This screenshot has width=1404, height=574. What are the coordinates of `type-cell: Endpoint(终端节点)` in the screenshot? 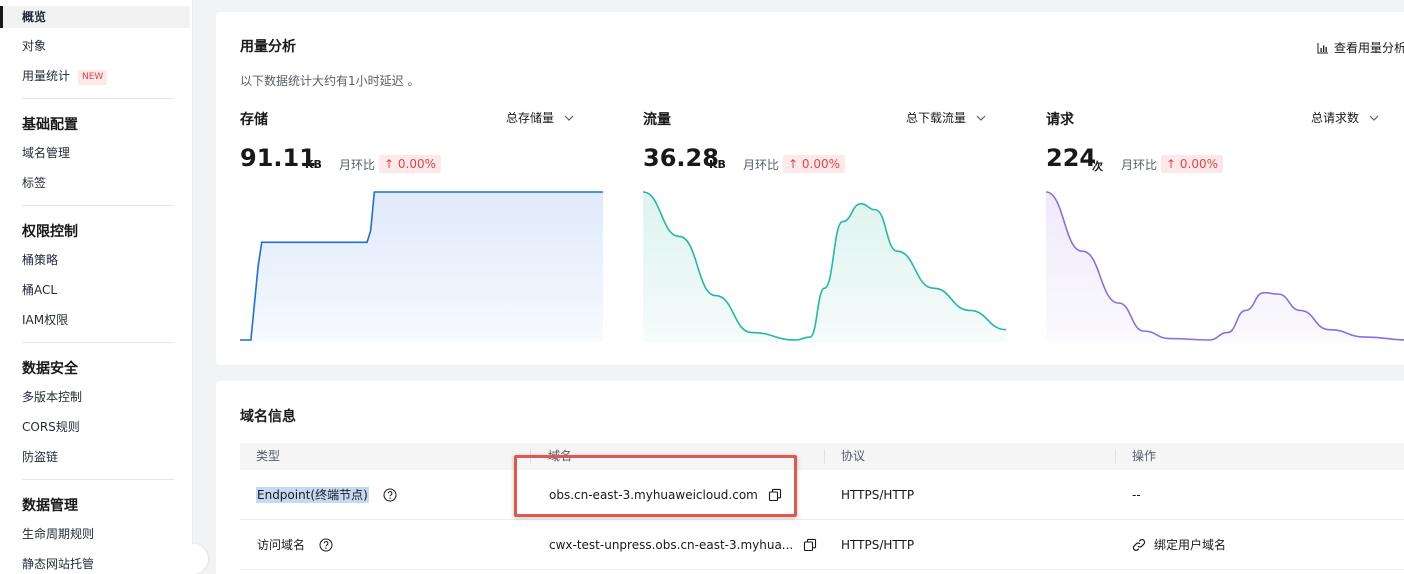 It's located at (326, 495).